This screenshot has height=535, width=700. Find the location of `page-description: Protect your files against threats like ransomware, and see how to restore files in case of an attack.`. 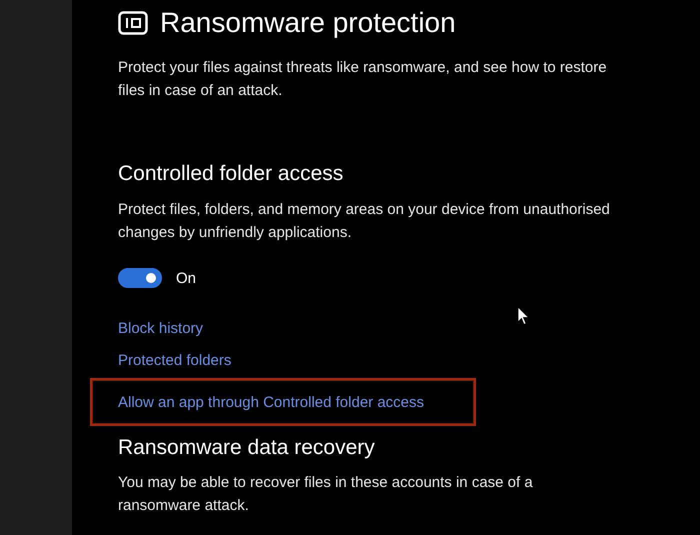

page-description: Protect your files against threats like ransomware, and see how to restore files in case of an attack. is located at coordinates (363, 79).